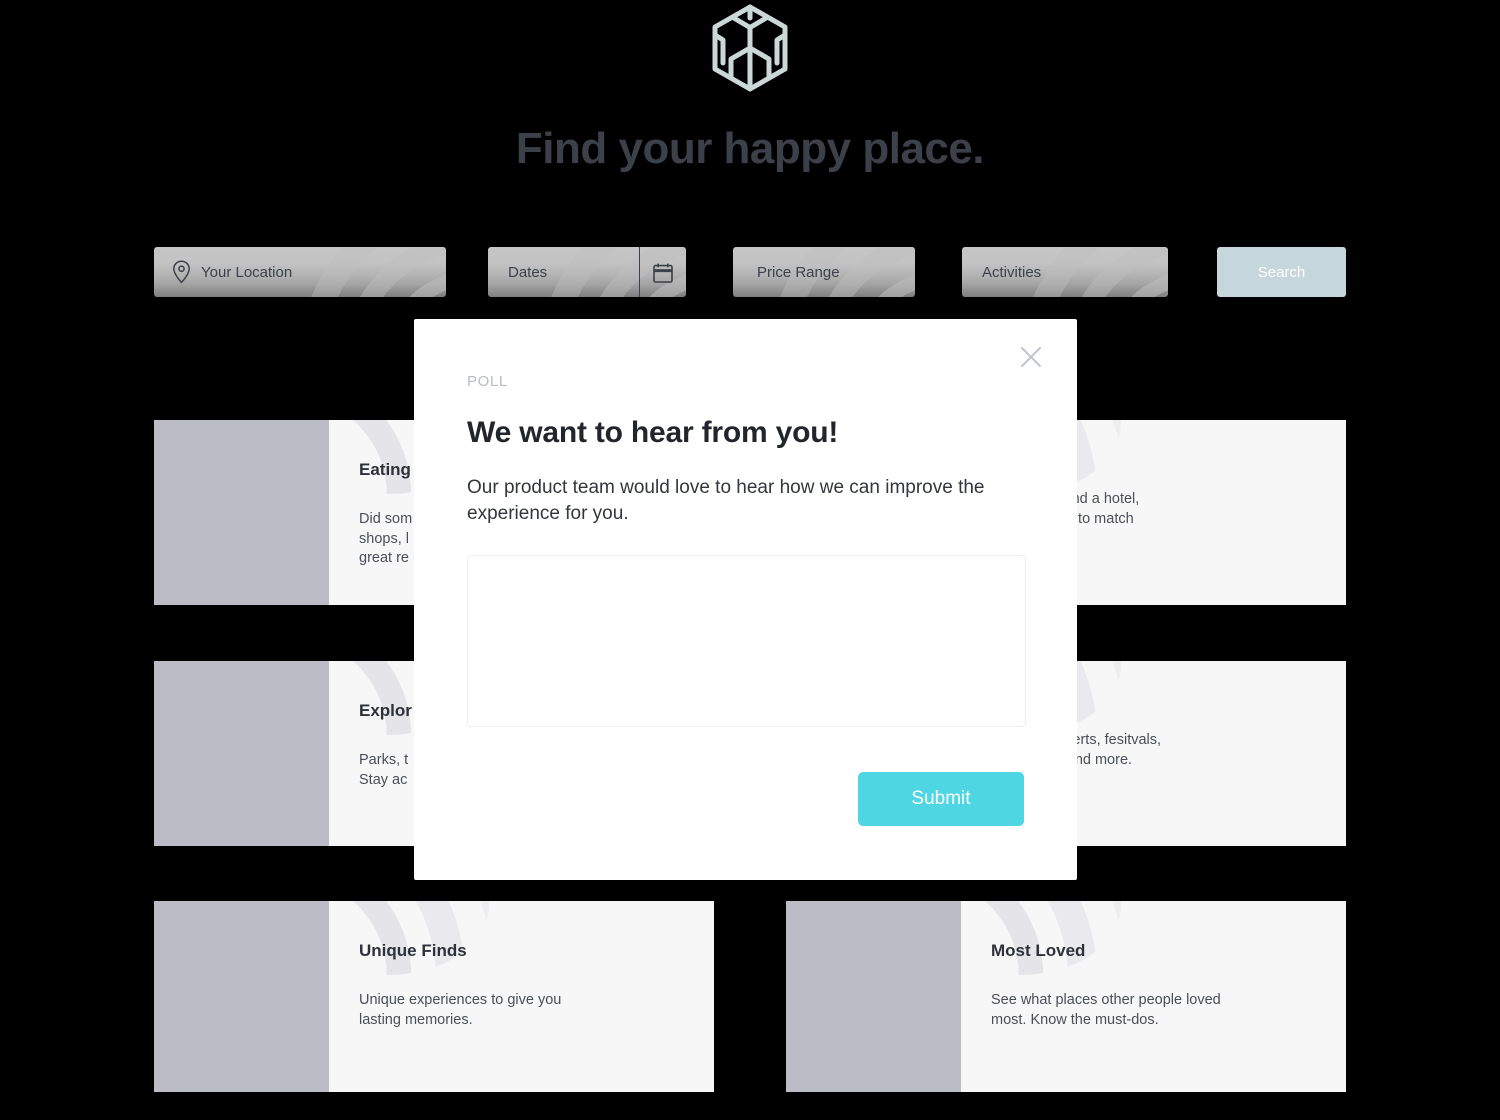  Describe the element at coordinates (941, 799) in the screenshot. I see `submit-button: Submit` at that location.